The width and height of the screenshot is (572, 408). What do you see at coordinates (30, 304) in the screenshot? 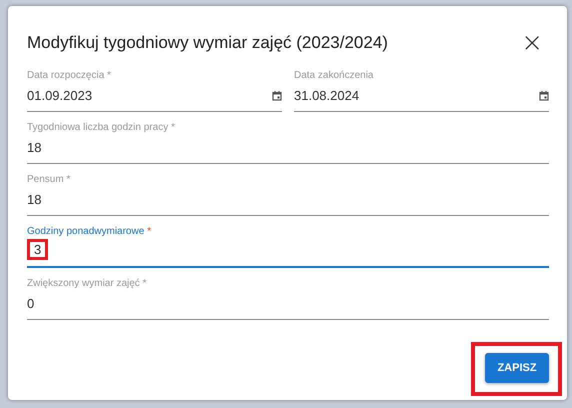
I see `field-value: 0` at bounding box center [30, 304].